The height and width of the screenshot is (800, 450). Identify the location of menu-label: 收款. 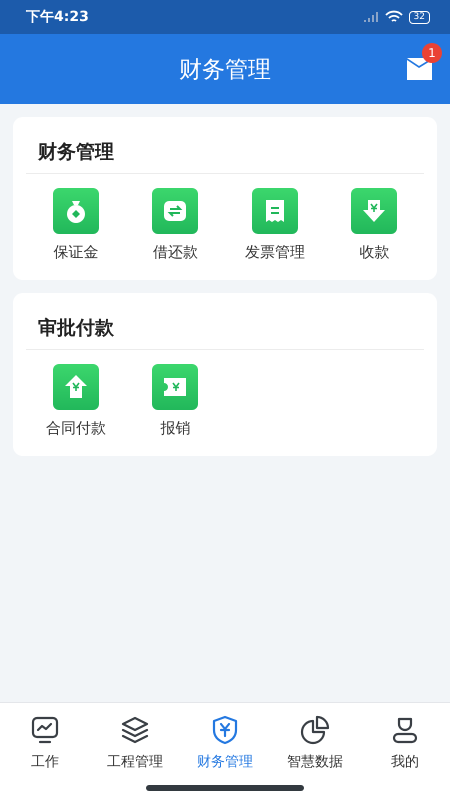
(374, 252).